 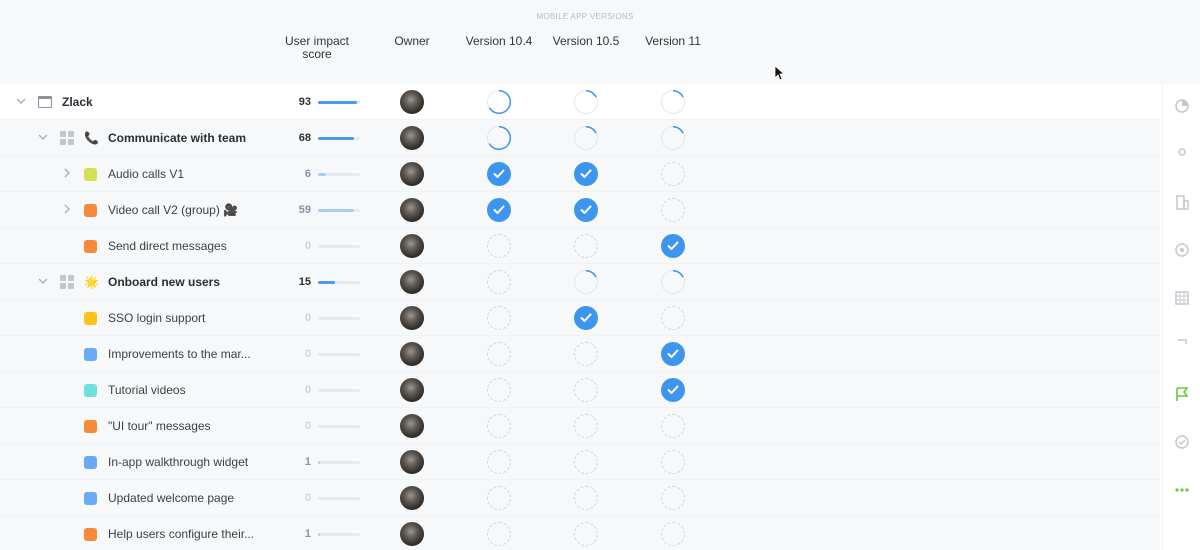 I want to click on row-title-cell: Tutorial videos, so click(x=135, y=390).